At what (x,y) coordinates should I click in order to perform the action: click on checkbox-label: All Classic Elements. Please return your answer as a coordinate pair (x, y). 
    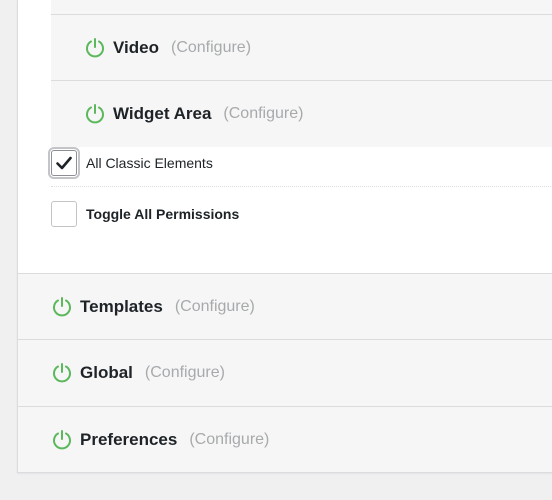
    Looking at the image, I should click on (149, 163).